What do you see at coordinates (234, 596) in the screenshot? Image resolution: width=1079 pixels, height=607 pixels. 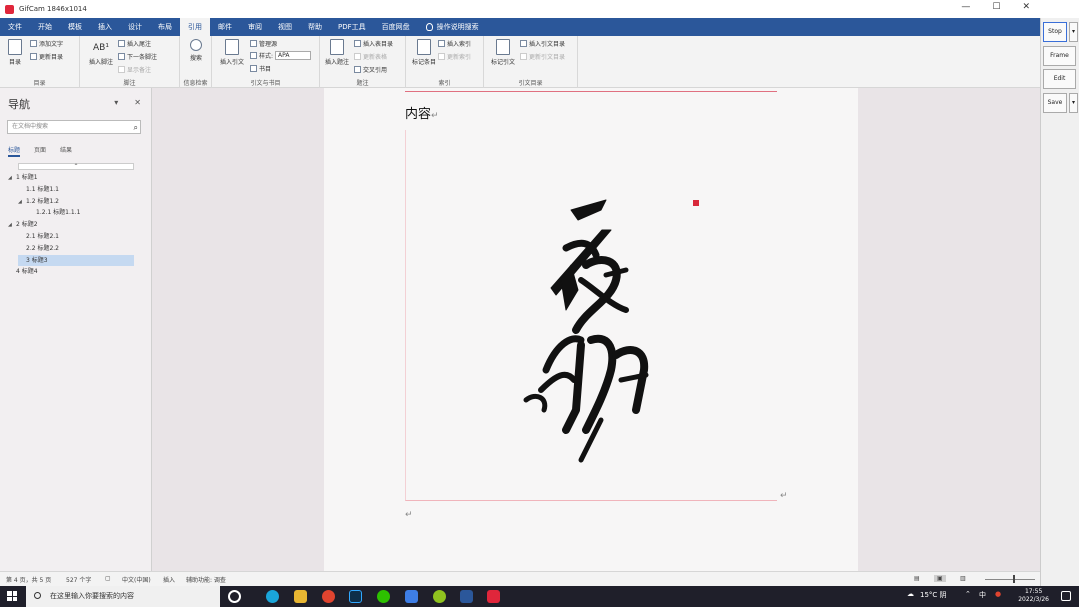 I see `task-view-icon` at bounding box center [234, 596].